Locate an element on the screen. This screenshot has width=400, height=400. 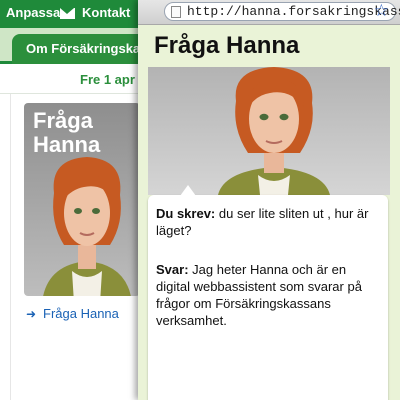
fraga-hanna-link: Fråga Hanna is located at coordinates (81, 313).